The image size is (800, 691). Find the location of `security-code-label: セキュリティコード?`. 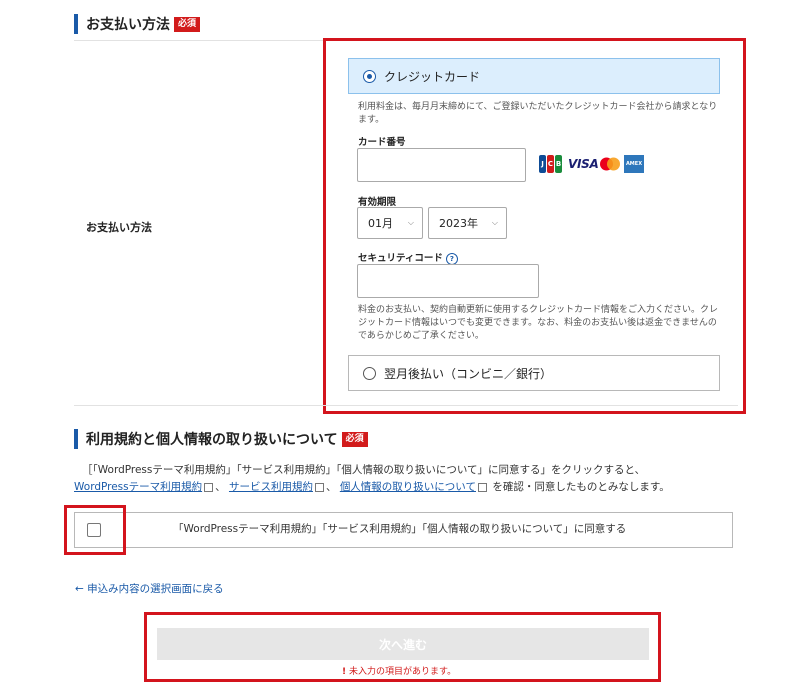

security-code-label: セキュリティコード? is located at coordinates (408, 257).